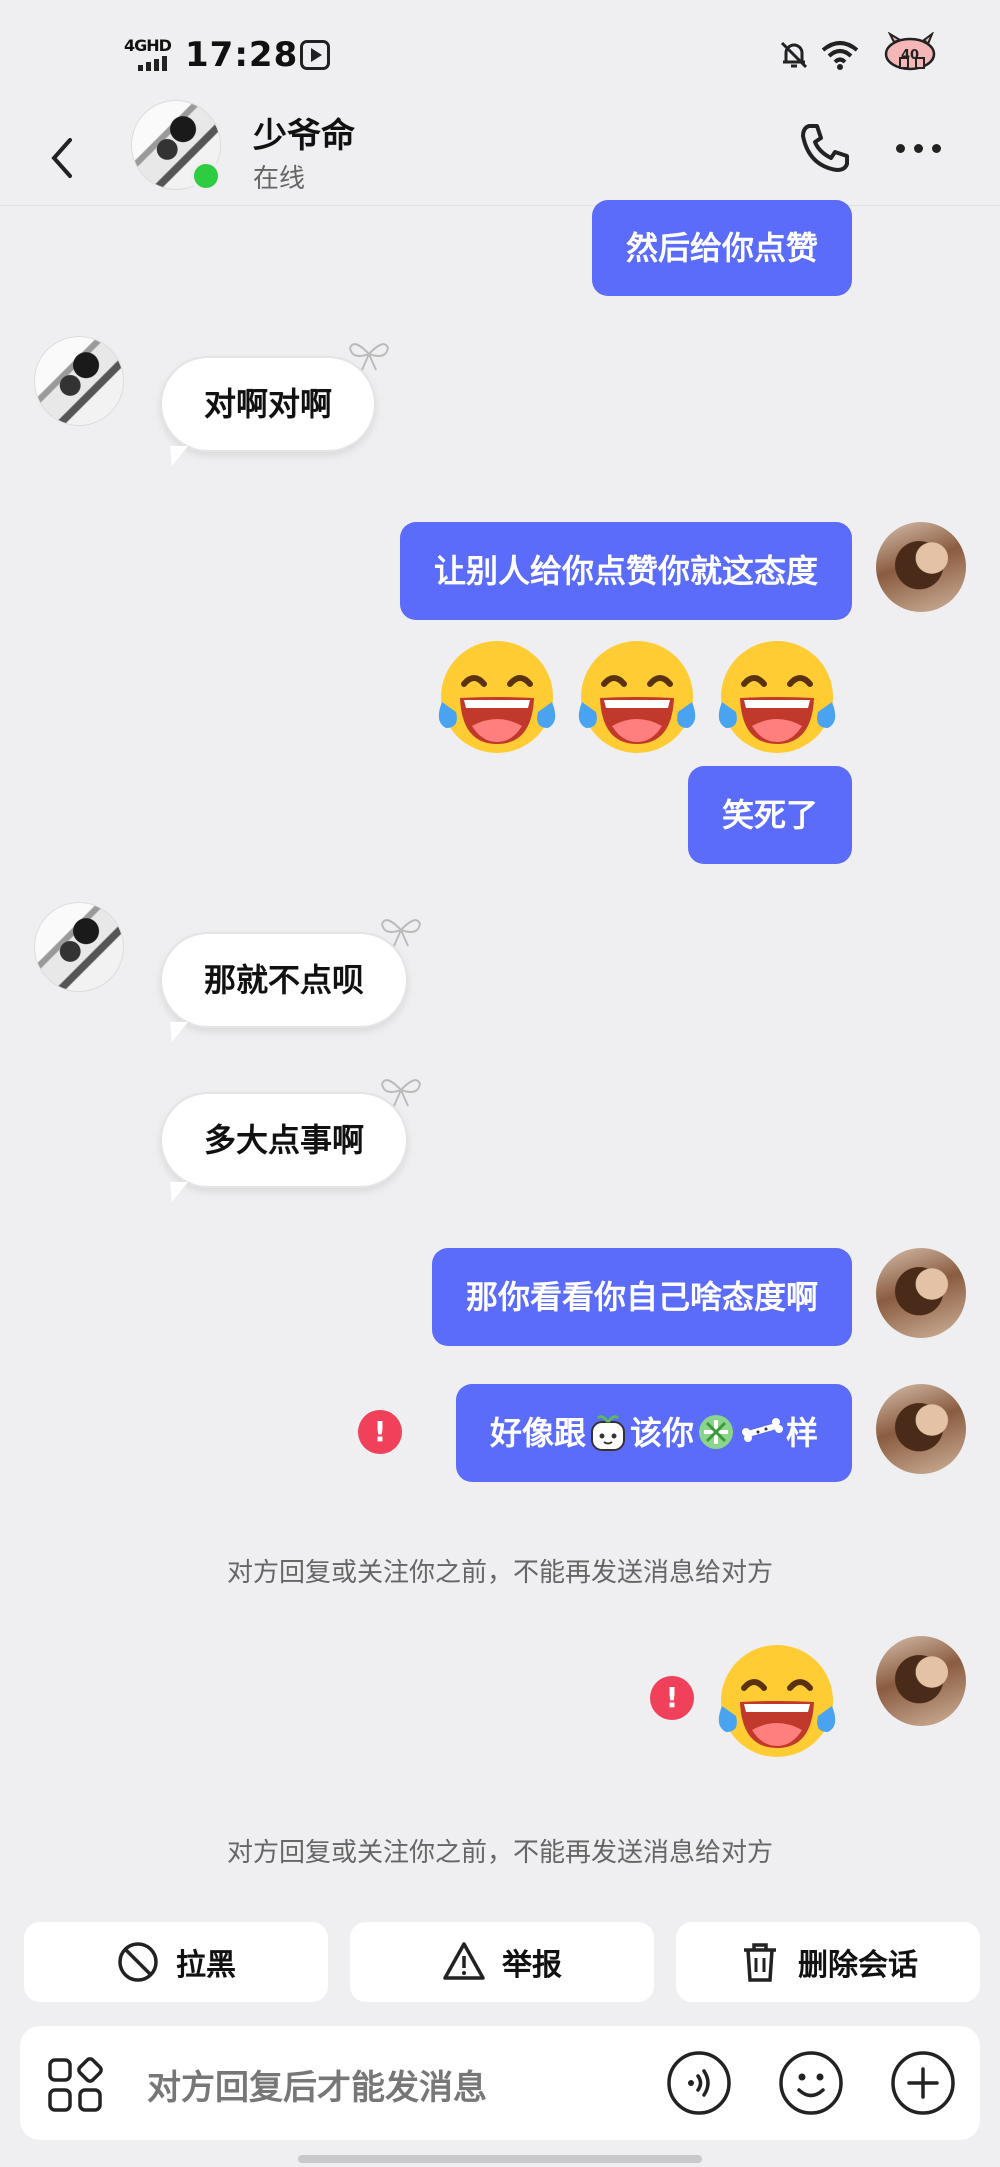 The height and width of the screenshot is (2167, 1000). Describe the element at coordinates (607, 1433) in the screenshot. I see `sprout-face-emoji` at that location.